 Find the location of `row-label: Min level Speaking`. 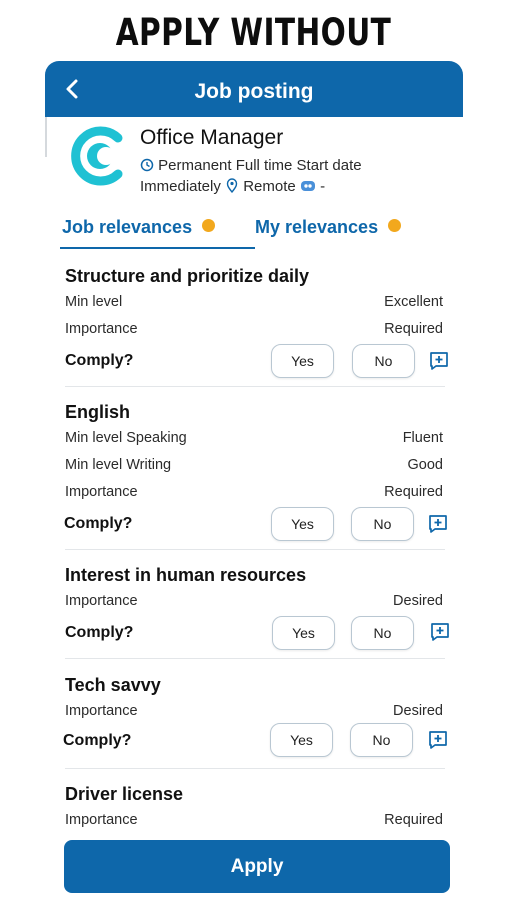

row-label: Min level Speaking is located at coordinates (126, 438).